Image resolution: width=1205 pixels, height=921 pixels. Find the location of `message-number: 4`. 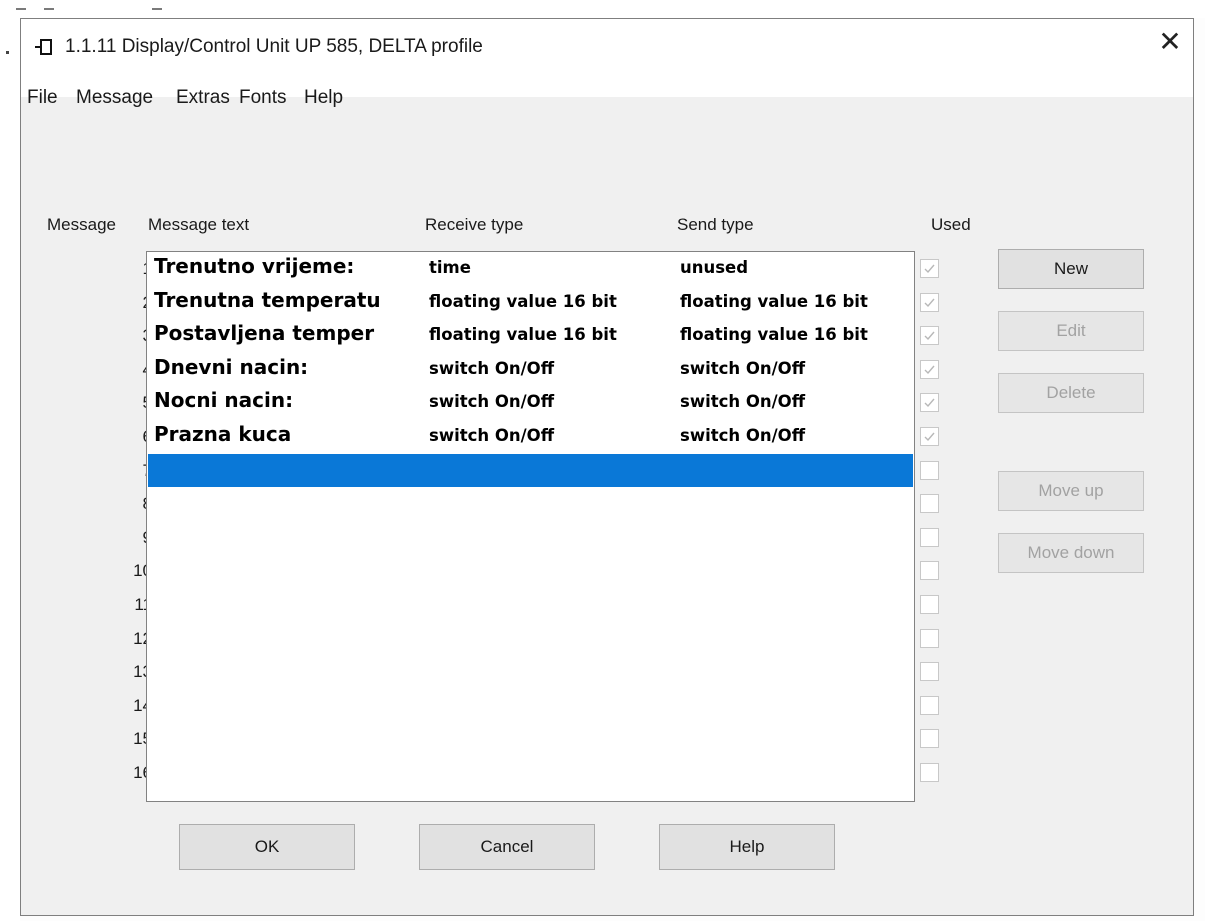

message-number: 4 is located at coordinates (116, 375).